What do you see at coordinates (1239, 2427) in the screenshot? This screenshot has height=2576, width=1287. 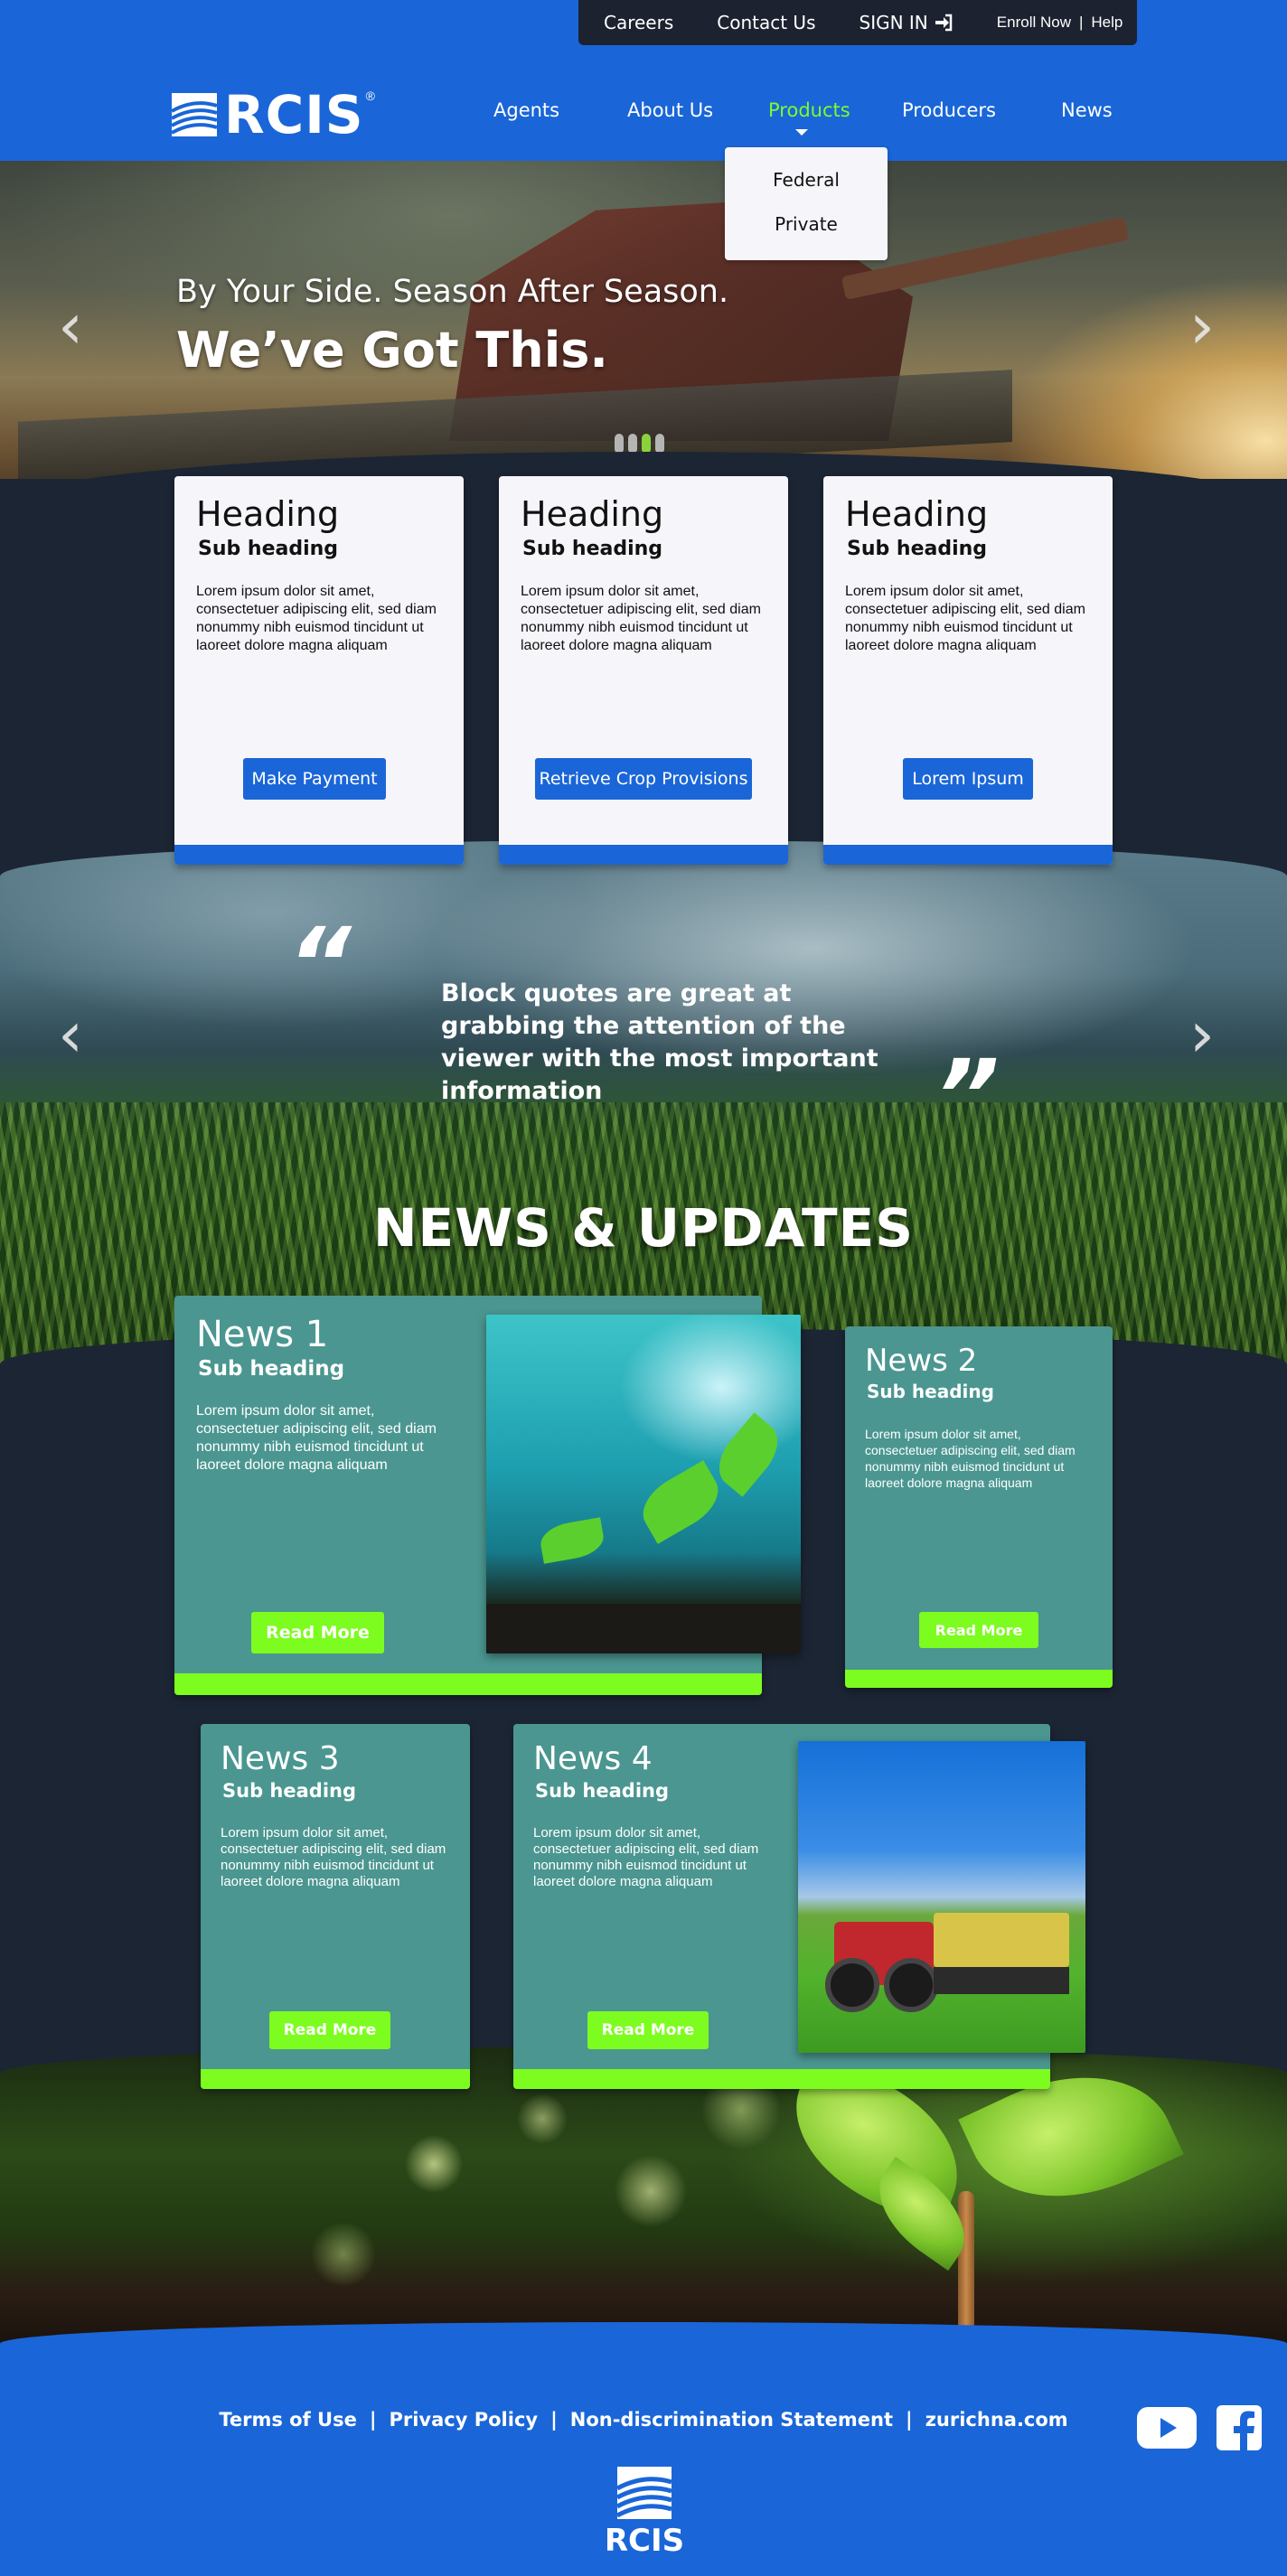 I see `facebook-icon` at bounding box center [1239, 2427].